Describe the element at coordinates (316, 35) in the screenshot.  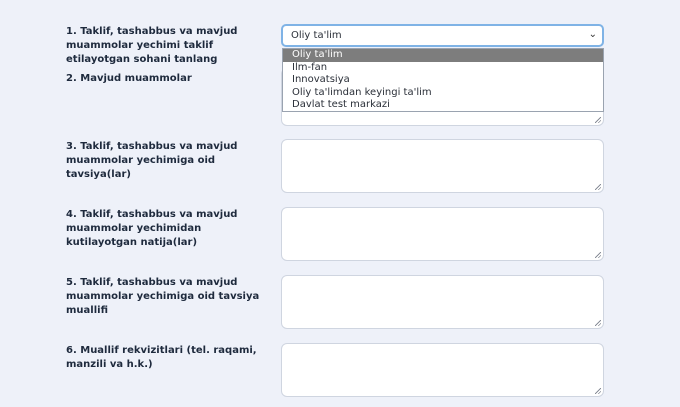
I see `sector-select-value: Oliy ta'lim` at that location.